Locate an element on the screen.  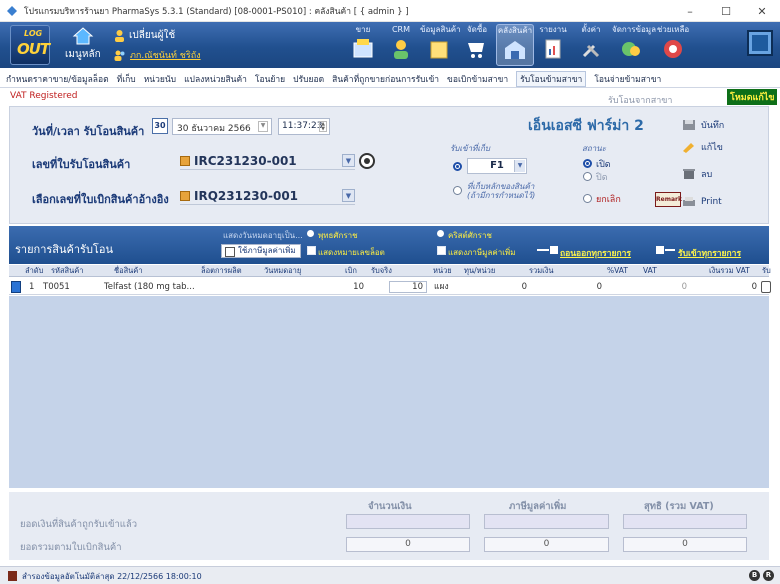
user-icon is located at coordinates (119, 36).